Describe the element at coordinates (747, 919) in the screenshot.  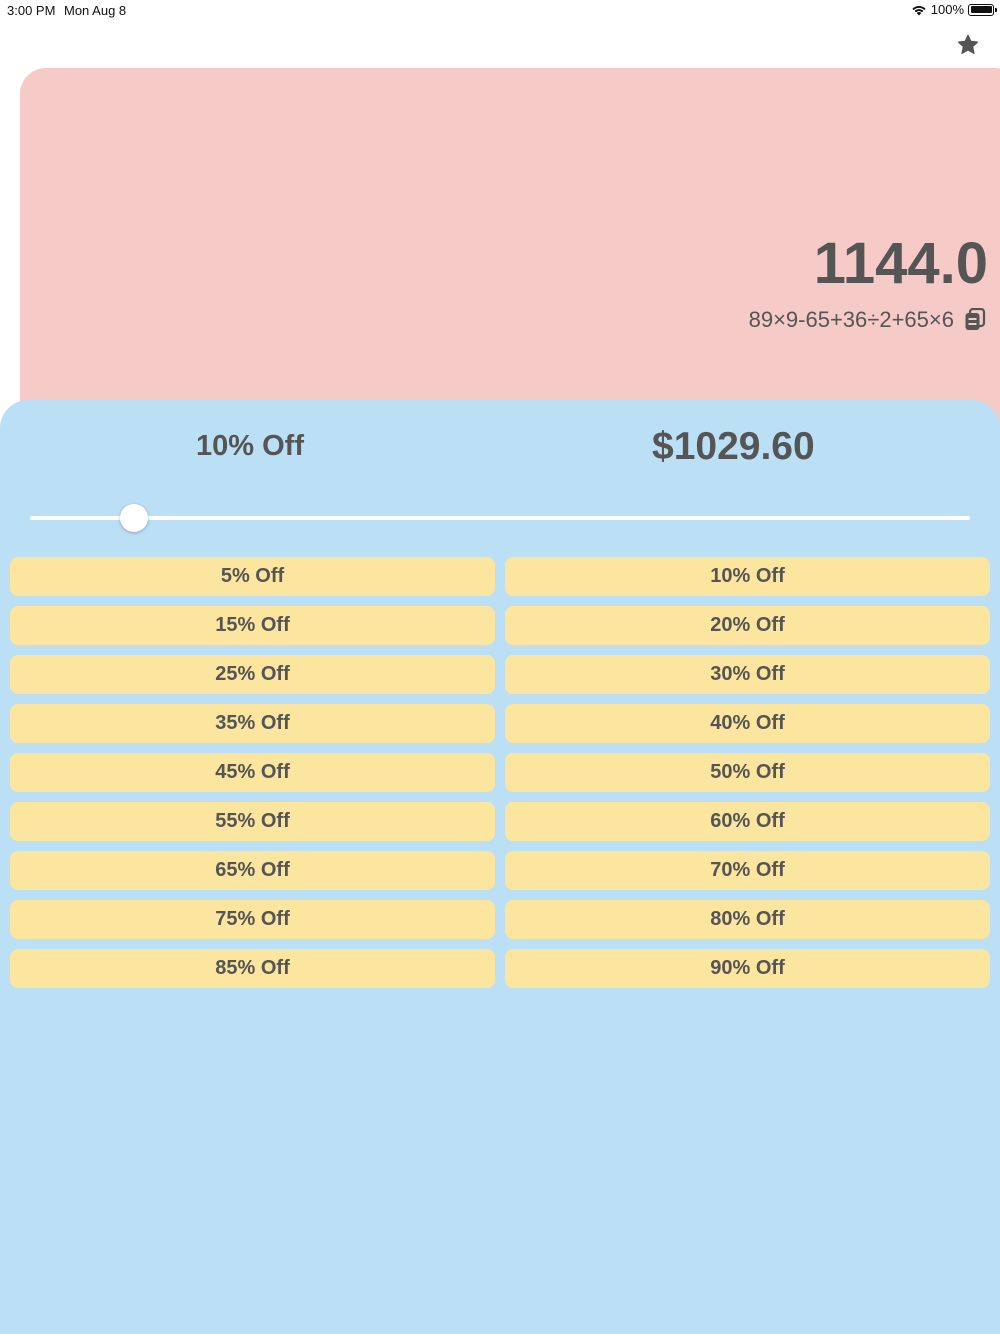
I see `discount-preset-button: 80% Off` at that location.